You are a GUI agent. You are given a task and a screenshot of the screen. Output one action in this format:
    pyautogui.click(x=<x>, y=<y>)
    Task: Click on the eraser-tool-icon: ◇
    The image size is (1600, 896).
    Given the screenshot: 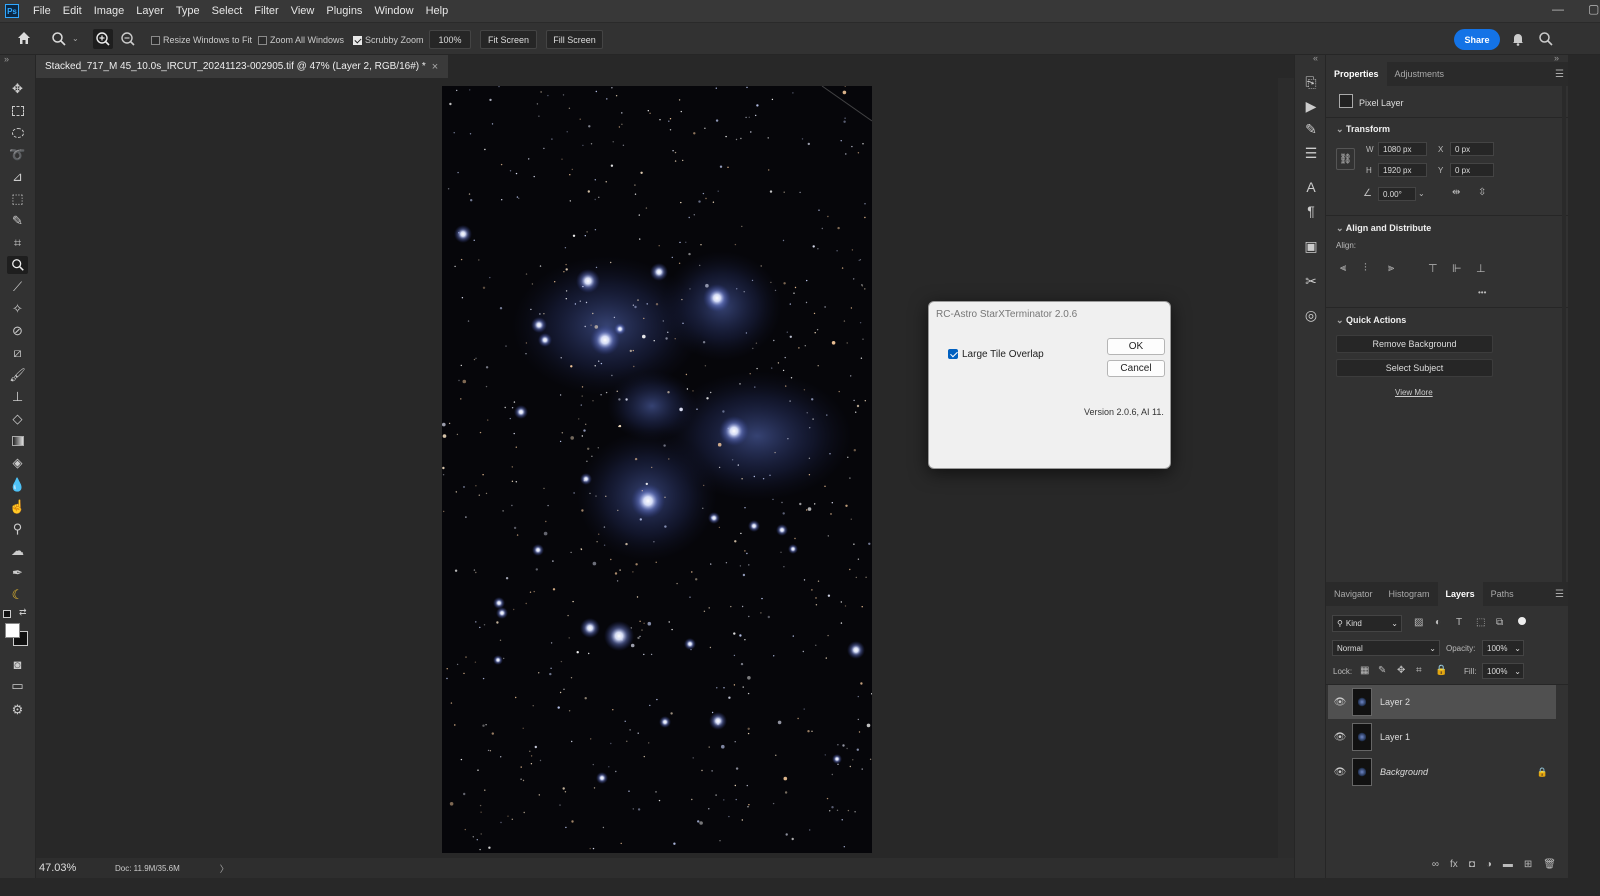 What is the action you would take?
    pyautogui.click(x=17, y=419)
    